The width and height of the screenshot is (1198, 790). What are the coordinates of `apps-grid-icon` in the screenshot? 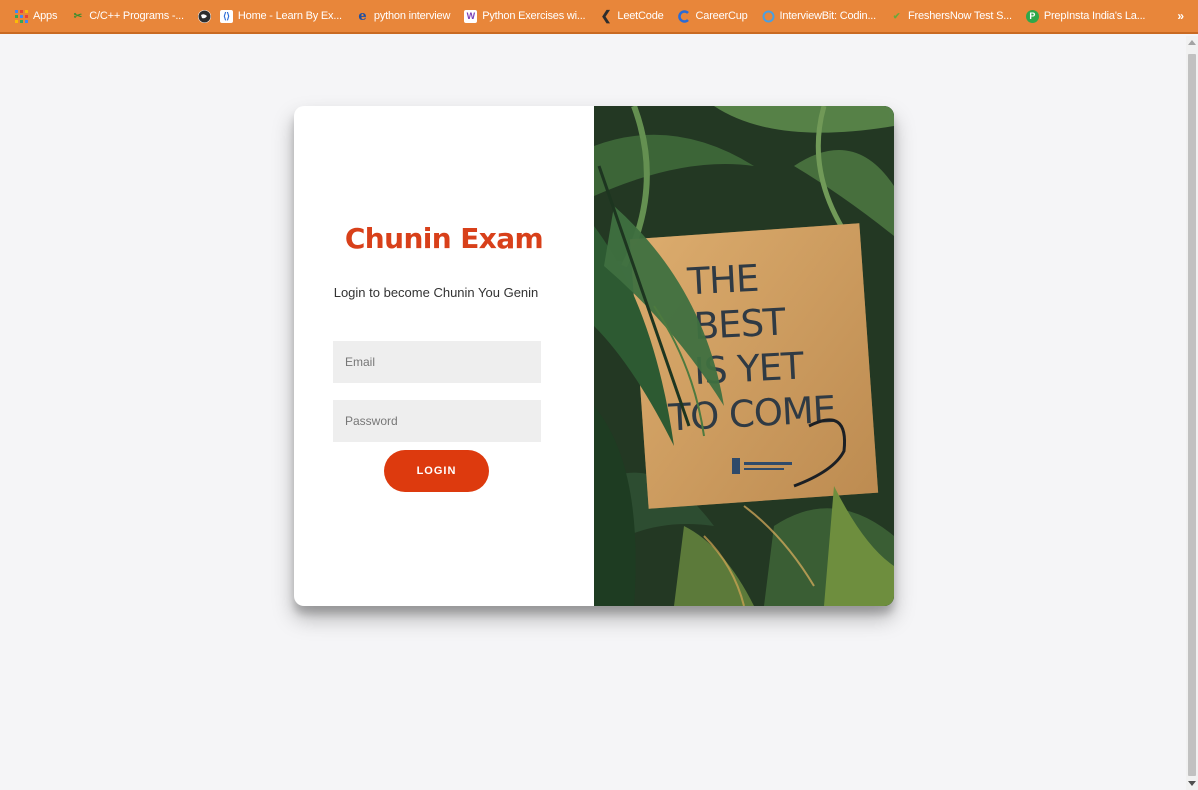 It's located at (21, 16).